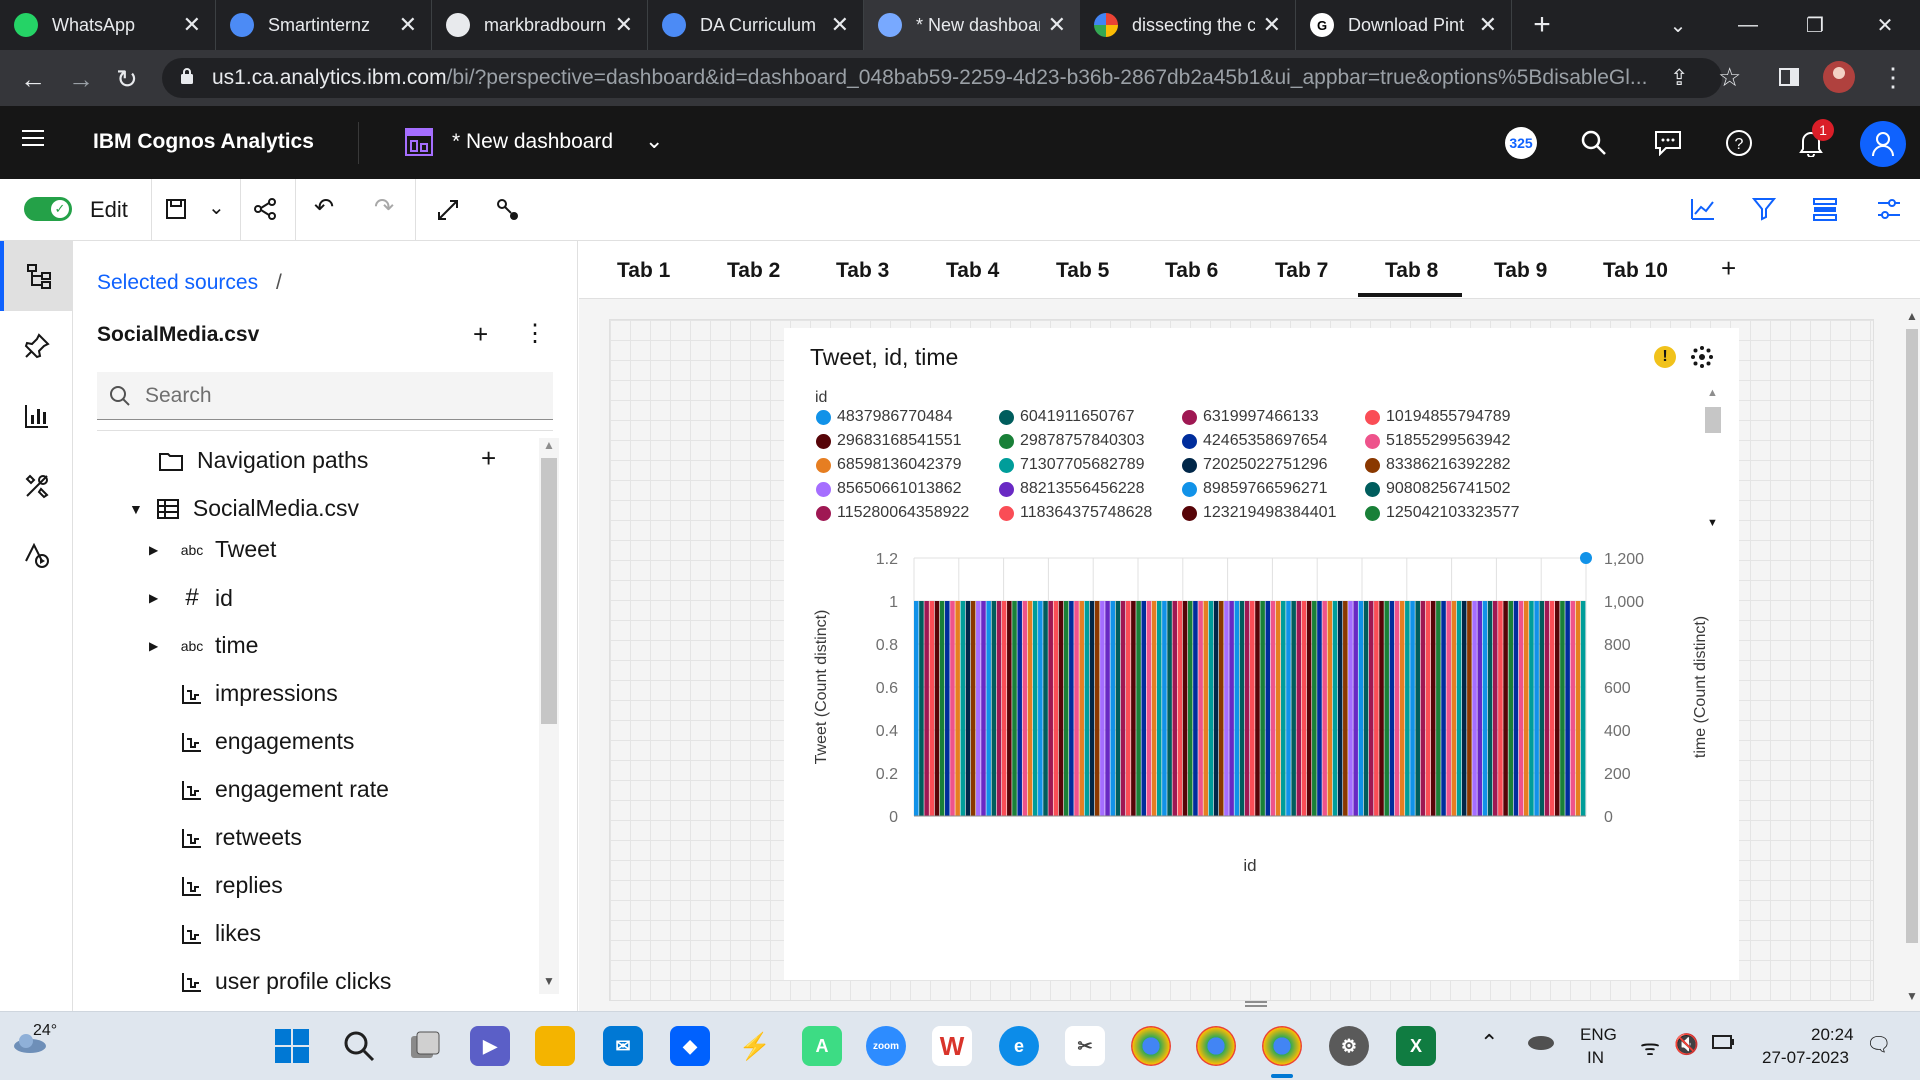 The width and height of the screenshot is (1920, 1080). I want to click on volume-muted-icon: 🔇, so click(1686, 1044).